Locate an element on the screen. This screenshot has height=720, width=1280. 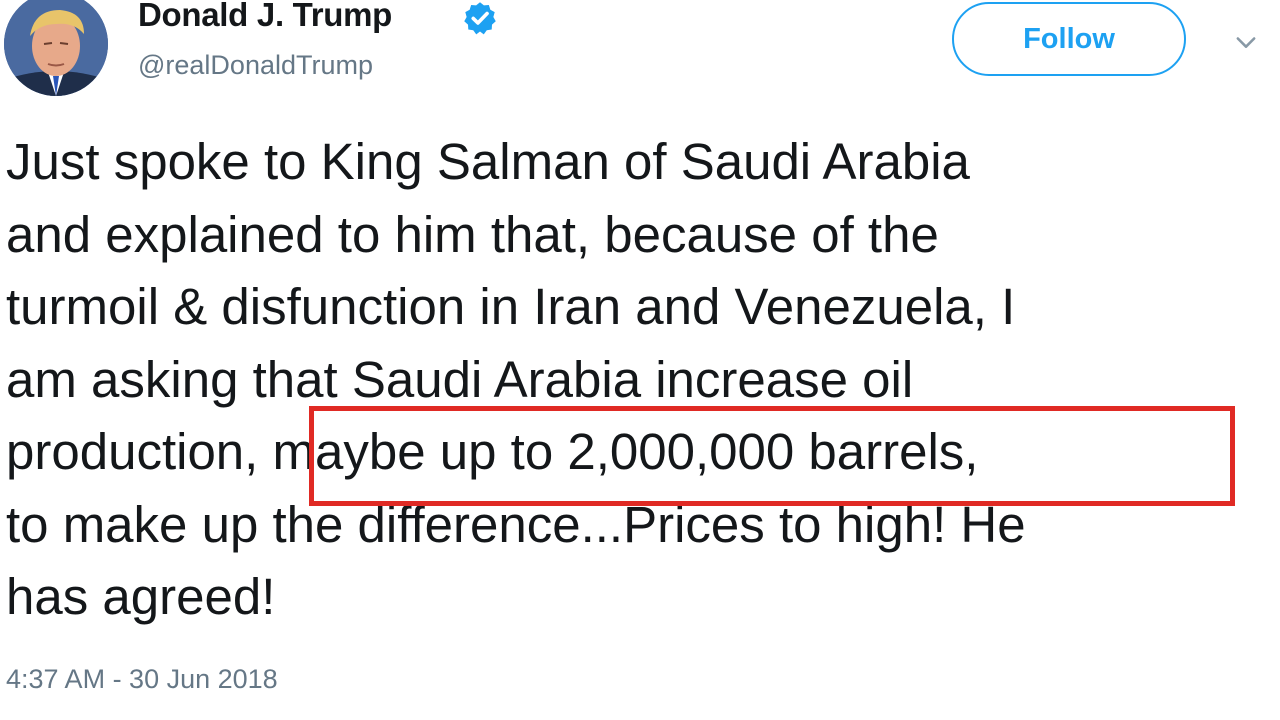
verified-badge-icon is located at coordinates (480, 18).